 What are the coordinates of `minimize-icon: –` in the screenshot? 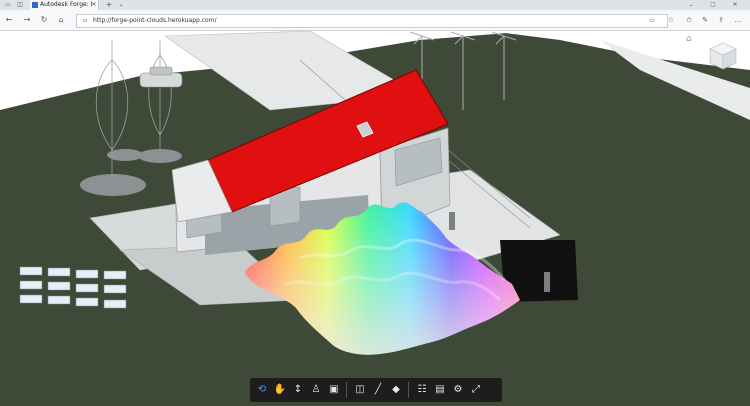 It's located at (691, 5).